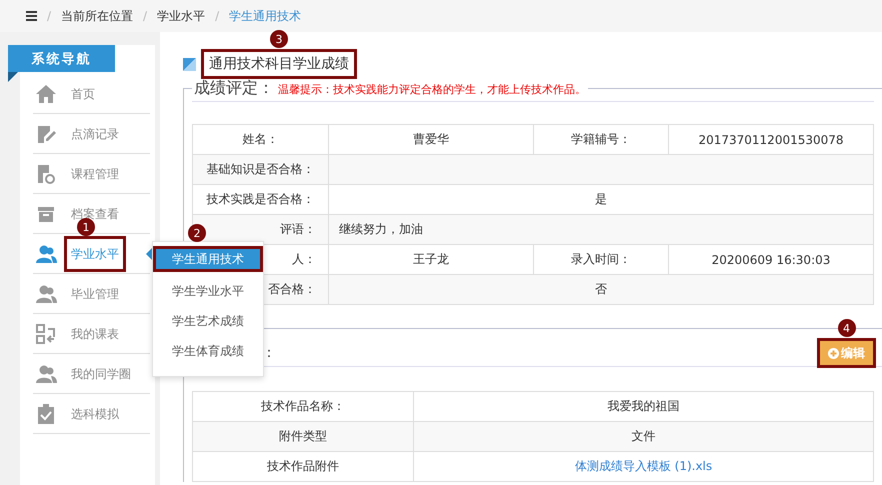  What do you see at coordinates (101, 374) in the screenshot?
I see `sidebar-label: 我的同学圈` at bounding box center [101, 374].